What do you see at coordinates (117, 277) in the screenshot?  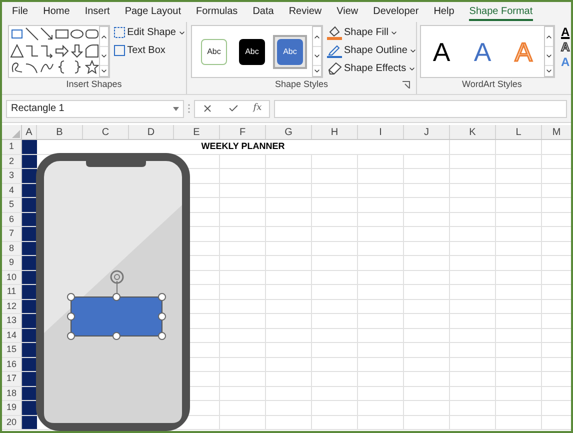 I see `rotate-handle-icon` at bounding box center [117, 277].